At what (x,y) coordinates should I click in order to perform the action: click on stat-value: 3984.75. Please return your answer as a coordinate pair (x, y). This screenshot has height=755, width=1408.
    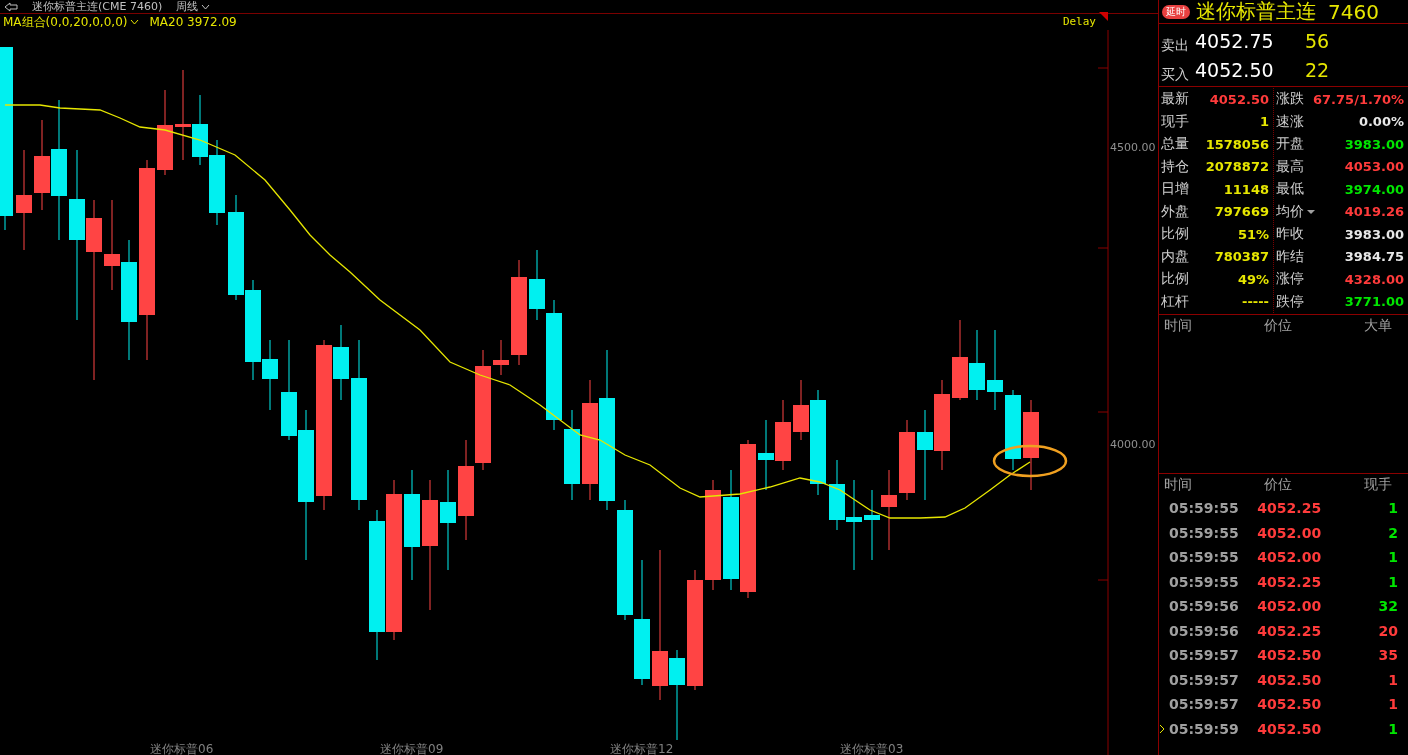
    Looking at the image, I should click on (1374, 257).